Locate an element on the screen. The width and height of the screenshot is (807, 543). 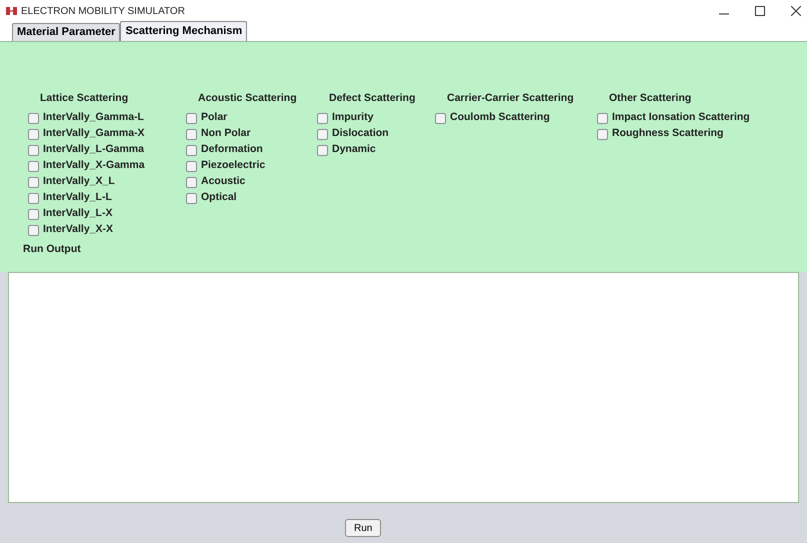
group-heading: Defect Scattering is located at coordinates (372, 98).